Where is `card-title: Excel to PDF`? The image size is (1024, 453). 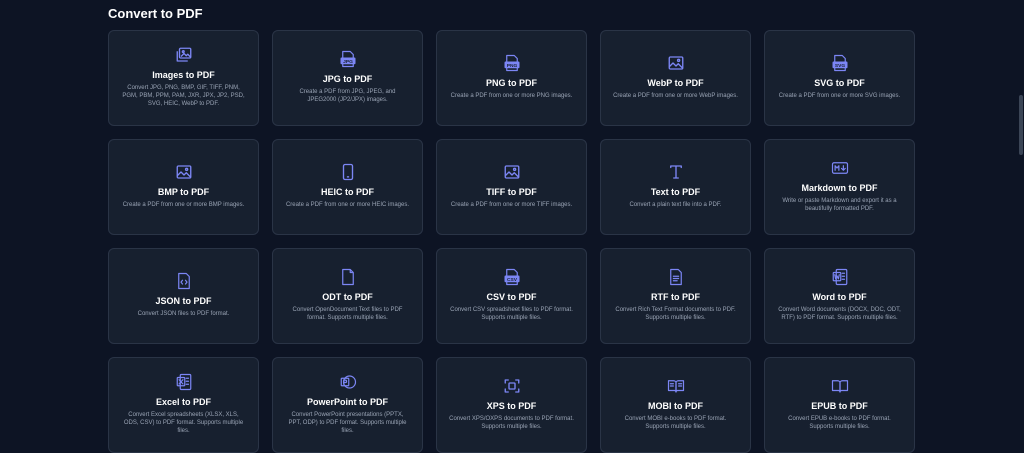 card-title: Excel to PDF is located at coordinates (183, 402).